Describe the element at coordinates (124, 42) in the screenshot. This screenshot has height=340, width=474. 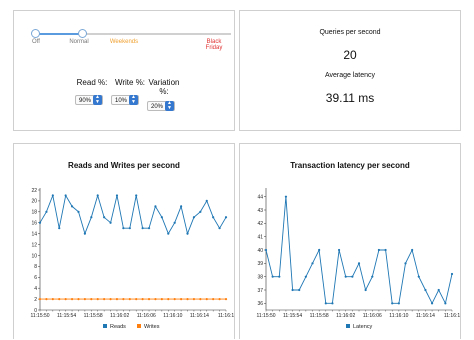
I see `scale-weekends-label: Weekends` at that location.